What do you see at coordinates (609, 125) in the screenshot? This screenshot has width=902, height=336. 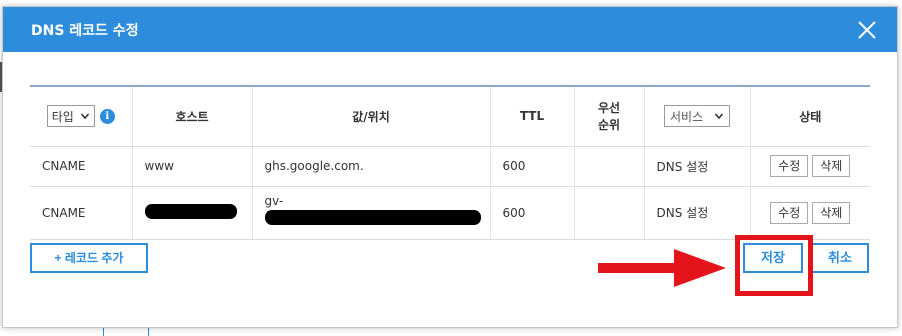 I see `header-priority-line2: 순위` at bounding box center [609, 125].